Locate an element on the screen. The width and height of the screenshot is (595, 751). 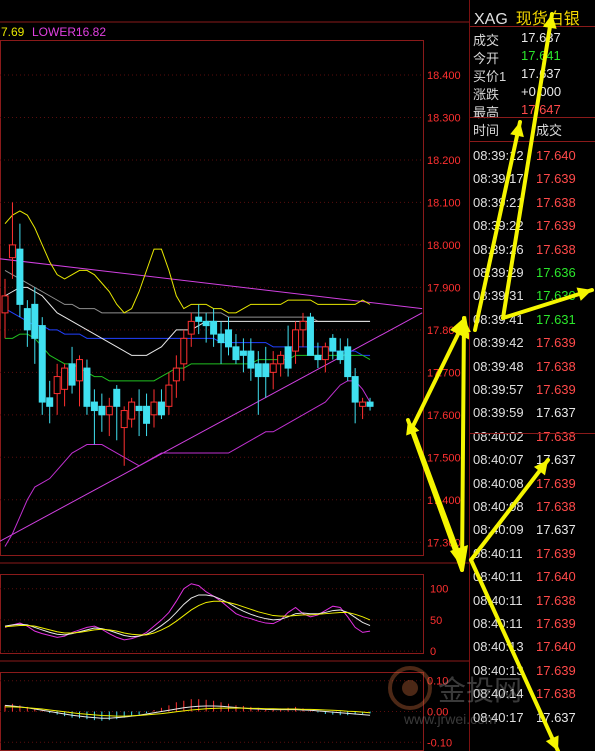
tick-time: 08:40:02 is located at coordinates (498, 436).